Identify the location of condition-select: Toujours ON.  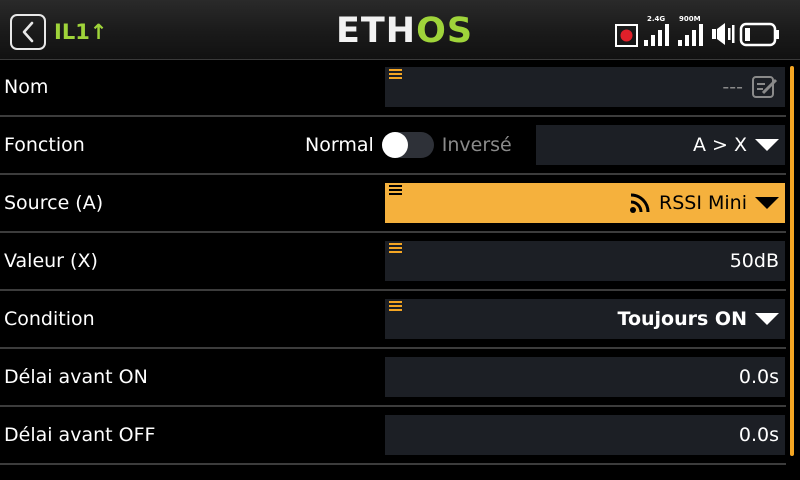
(585, 319).